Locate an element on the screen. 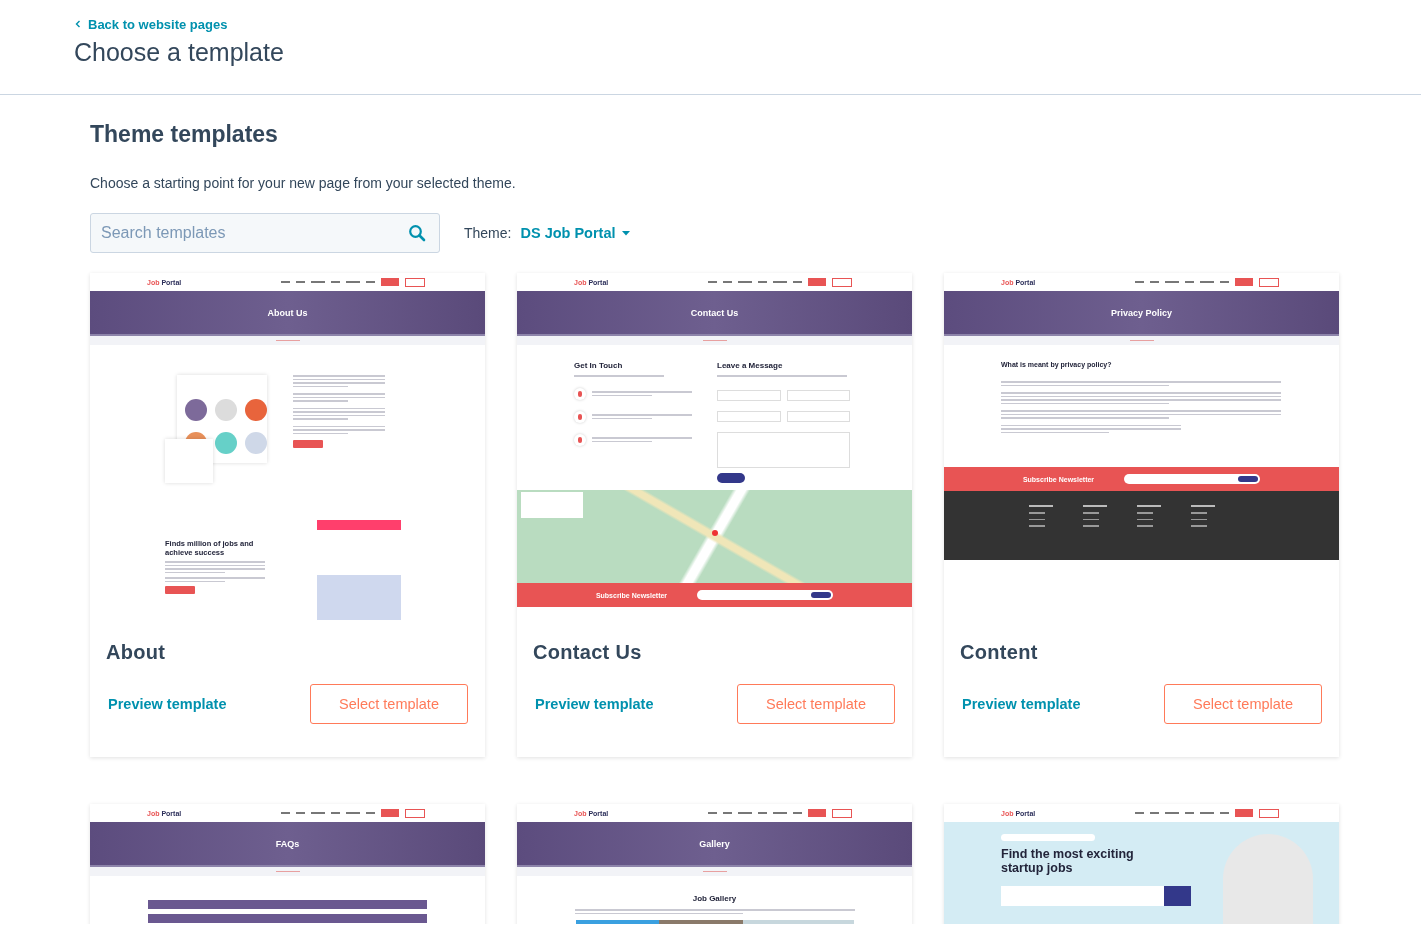 The image size is (1421, 925). hero-title: Gallery is located at coordinates (714, 843).